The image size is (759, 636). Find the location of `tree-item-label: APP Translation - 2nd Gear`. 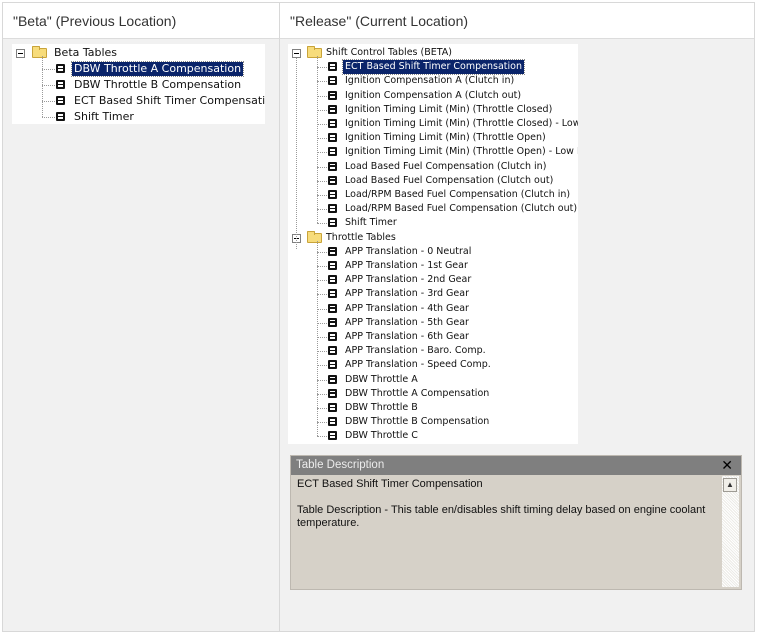

tree-item-label: APP Translation - 2nd Gear is located at coordinates (408, 280).